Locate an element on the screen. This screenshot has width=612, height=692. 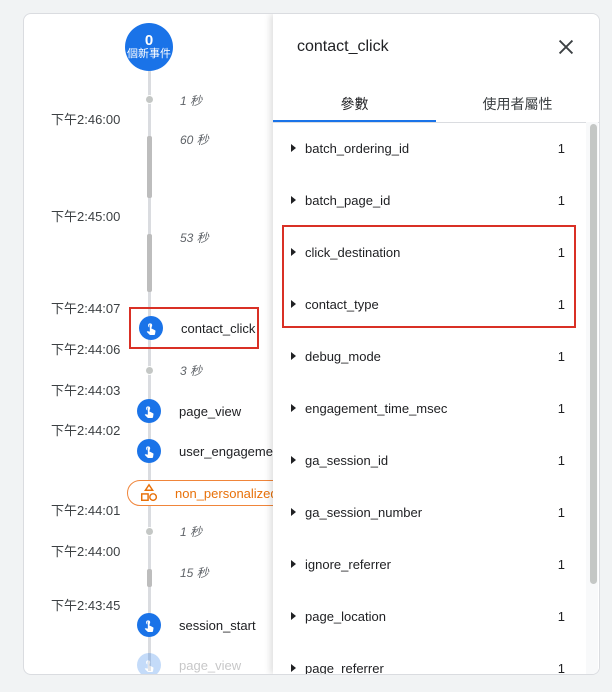
parameter-name: engagement_time_msec is located at coordinates (376, 408).